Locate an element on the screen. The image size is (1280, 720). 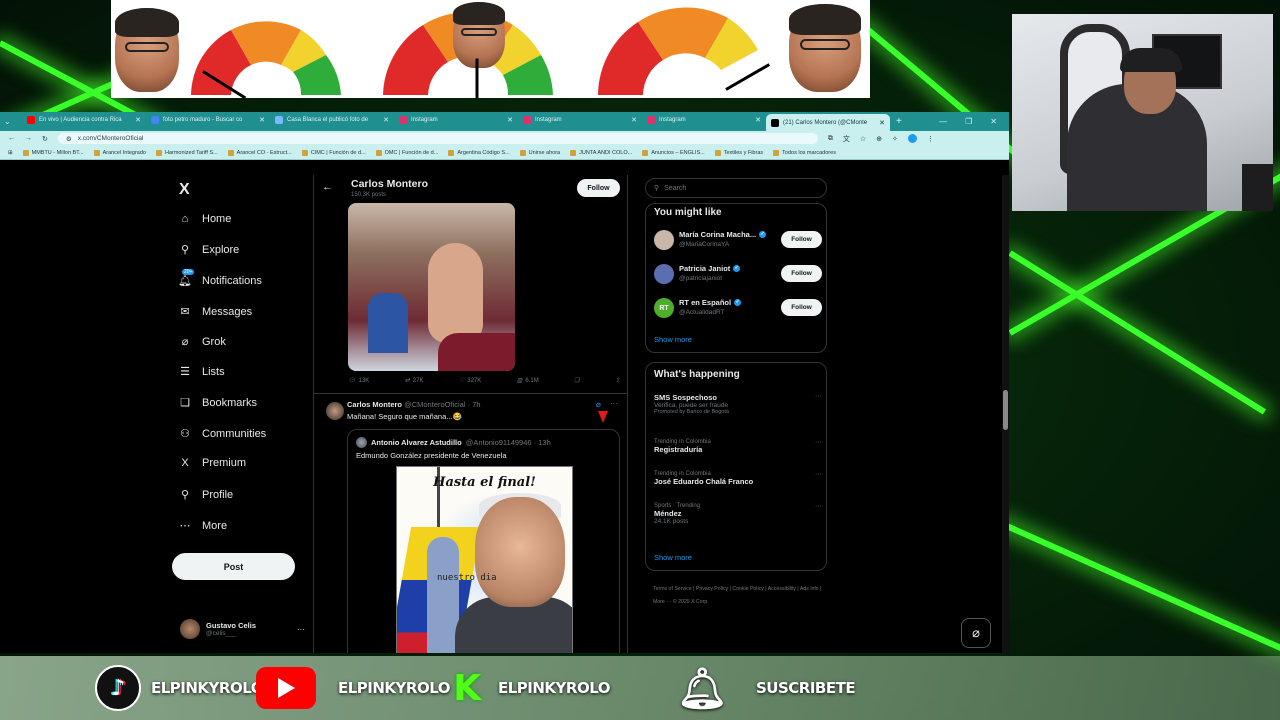
quote-illustration: Hasta el final! nuestro dia is located at coordinates (484, 559).